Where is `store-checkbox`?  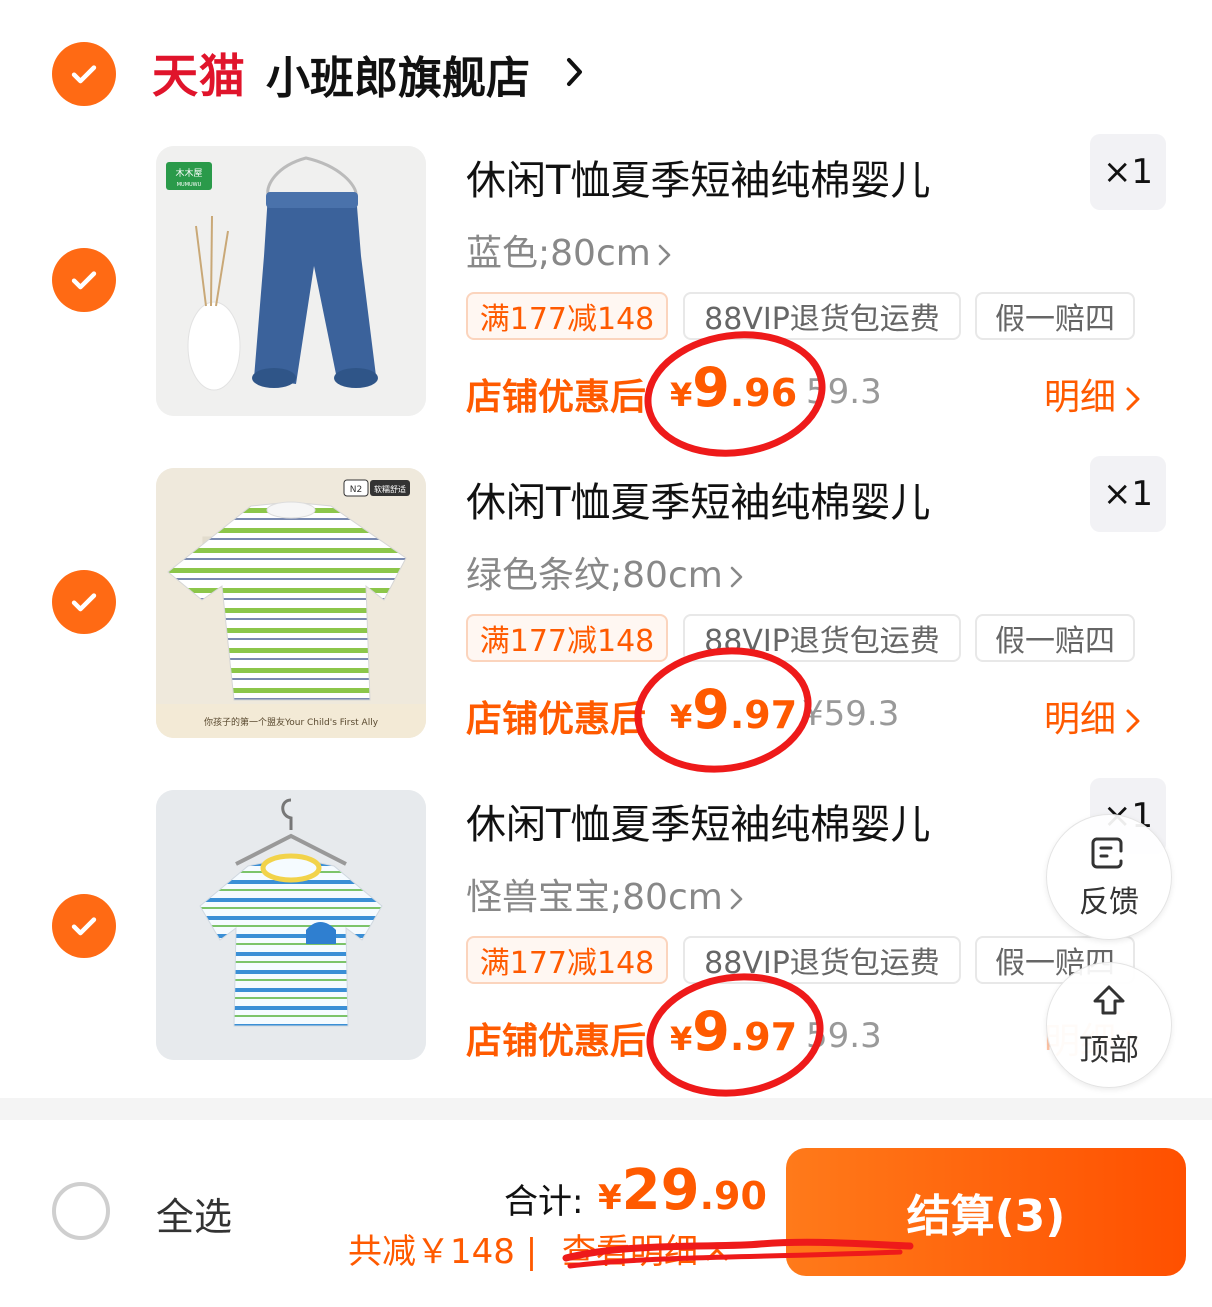
store-checkbox is located at coordinates (84, 74).